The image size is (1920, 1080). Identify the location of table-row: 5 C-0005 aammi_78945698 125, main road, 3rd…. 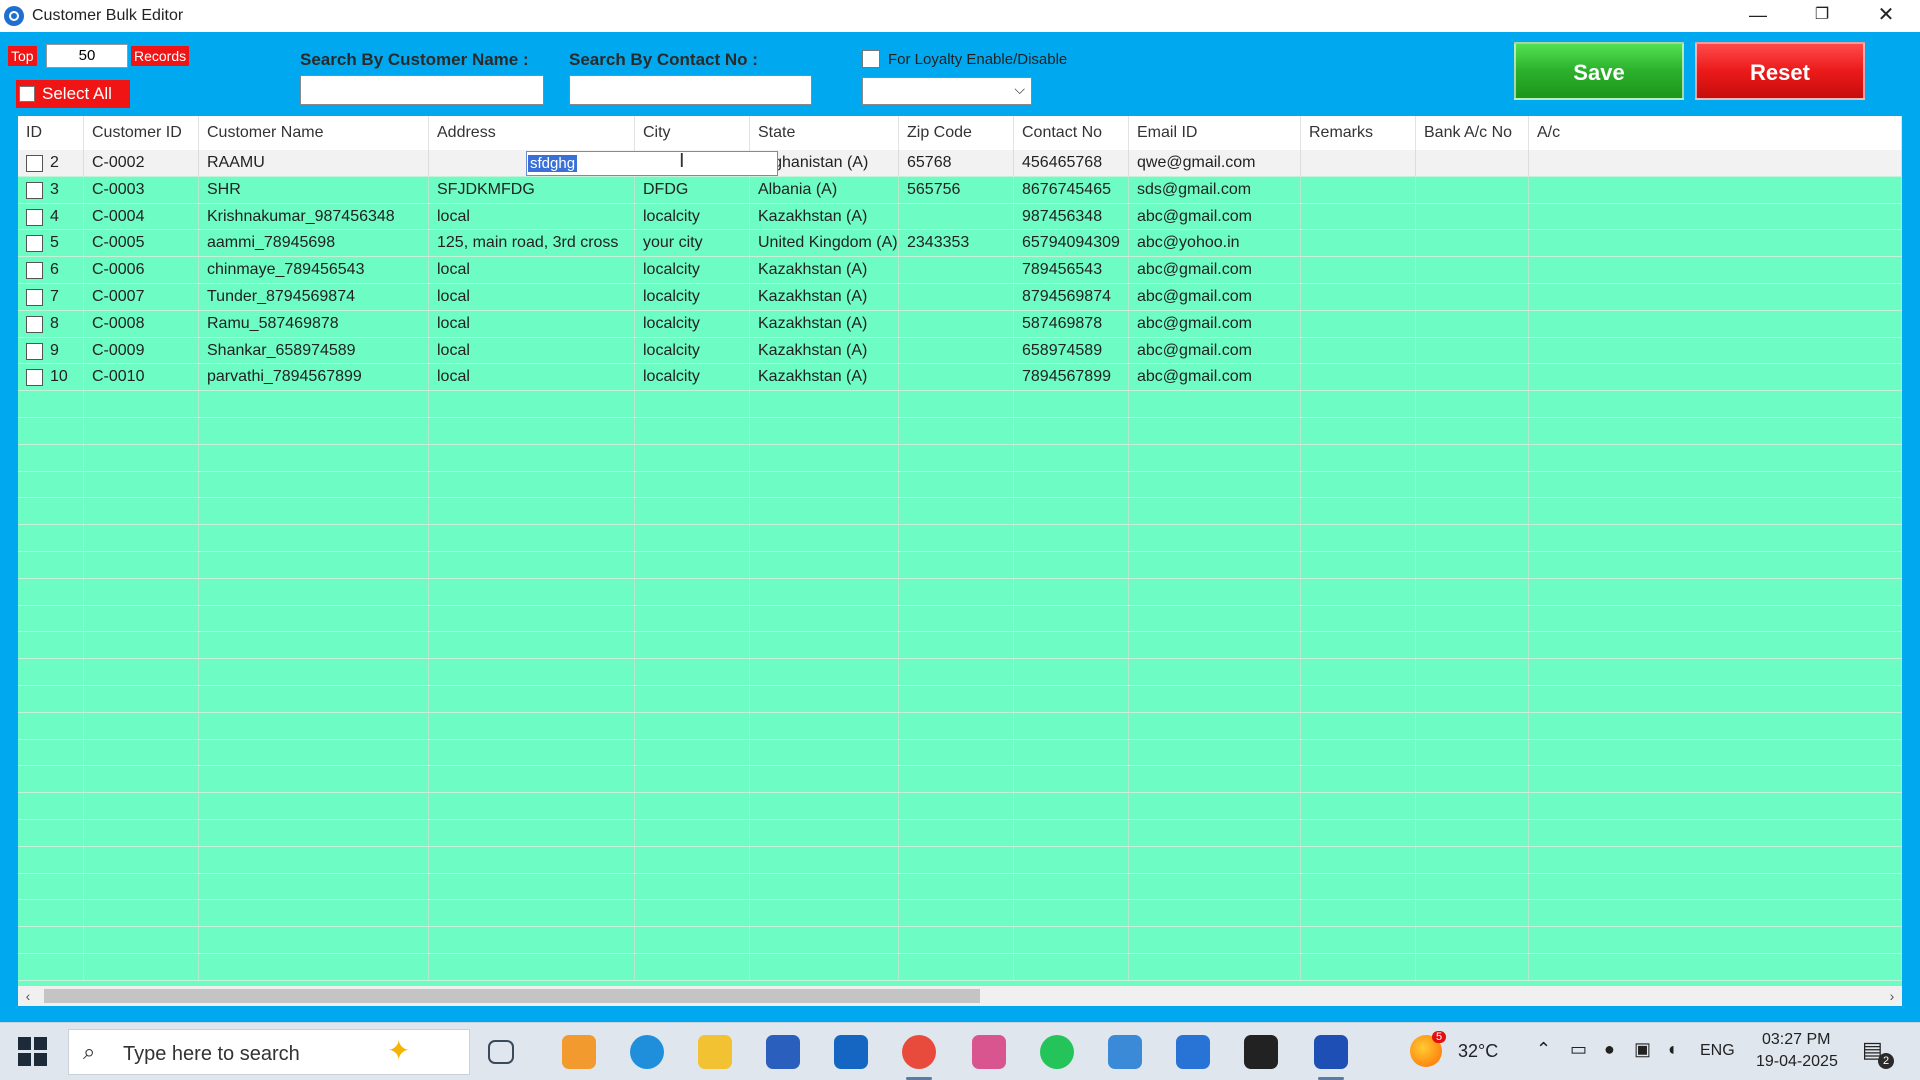
(960, 244).